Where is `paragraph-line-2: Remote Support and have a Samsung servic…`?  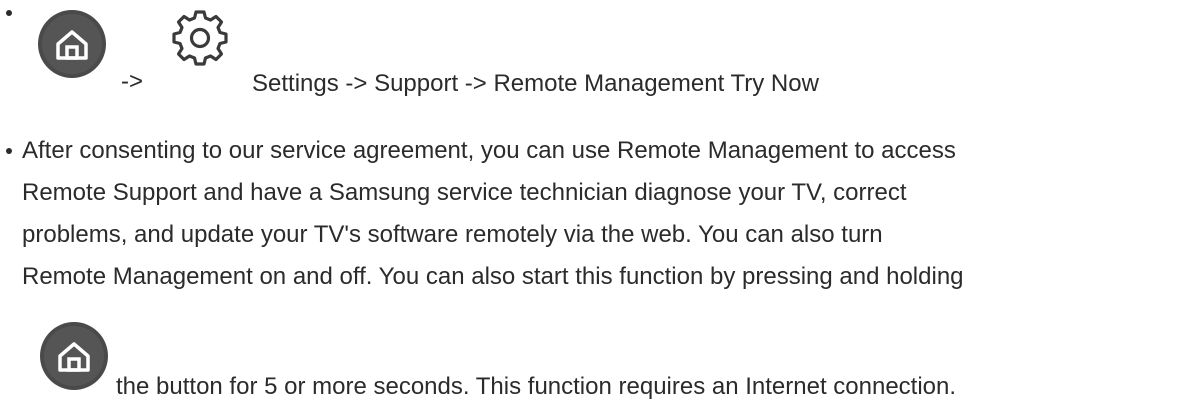
paragraph-line-2: Remote Support and have a Samsung servic… is located at coordinates (464, 192).